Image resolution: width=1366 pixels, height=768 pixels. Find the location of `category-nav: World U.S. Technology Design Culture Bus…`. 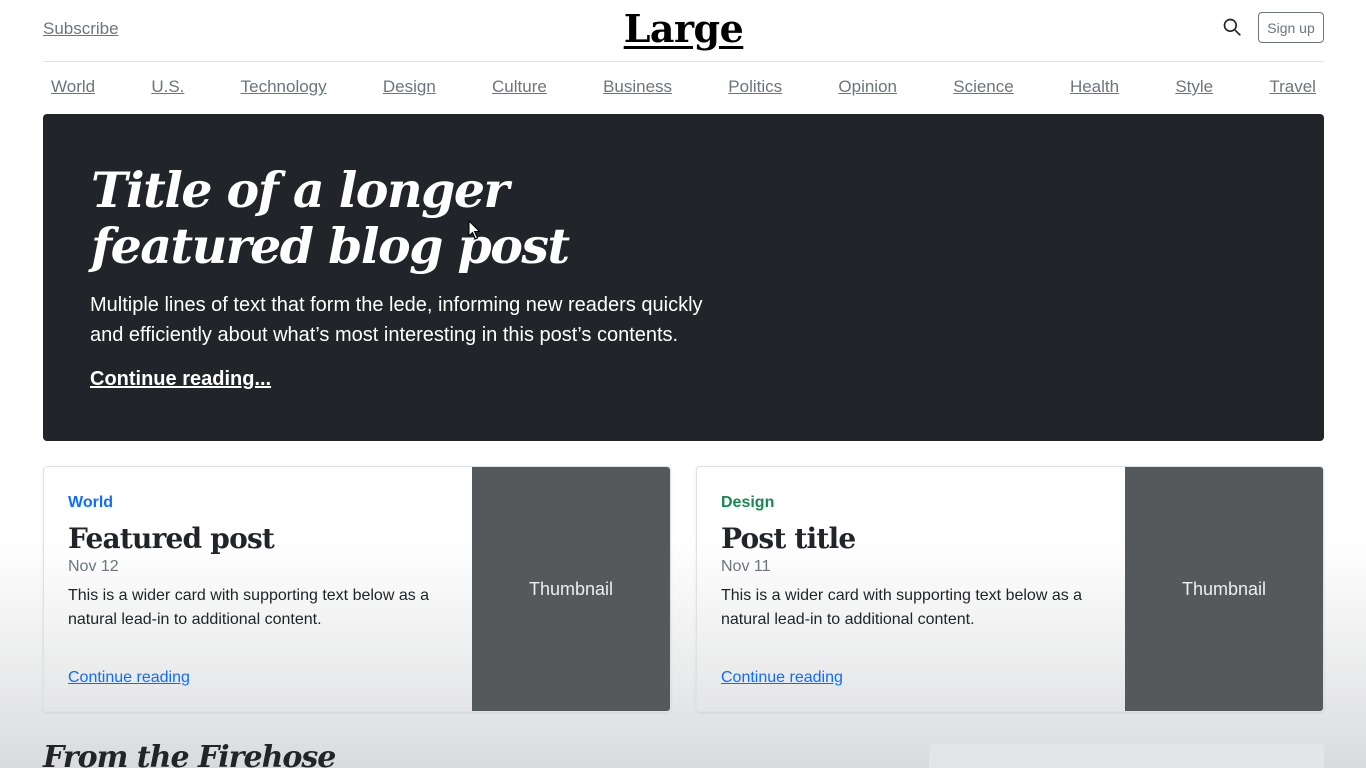

category-nav: World U.S. Technology Design Culture Bus… is located at coordinates (683, 87).